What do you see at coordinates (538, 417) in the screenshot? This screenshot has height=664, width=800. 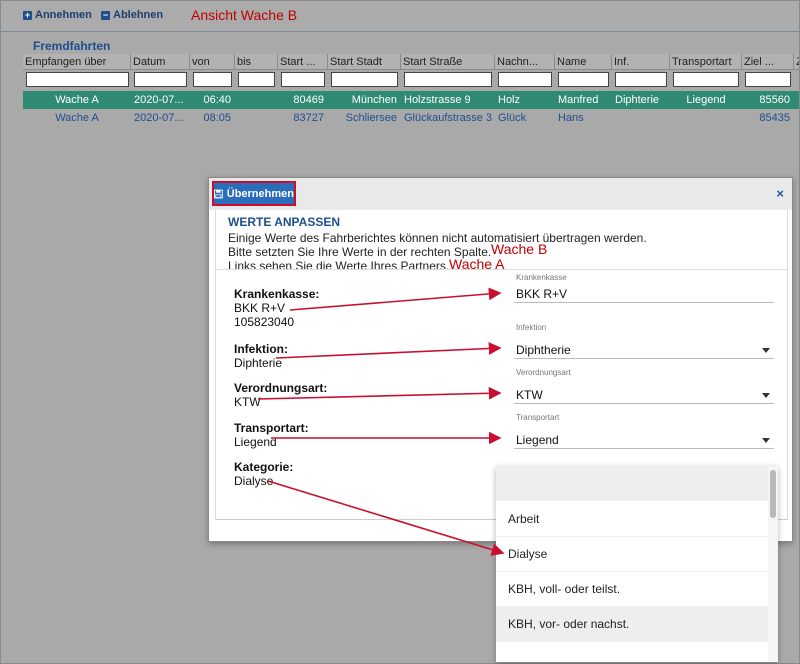 I see `transportart-field-caption: Transportart` at bounding box center [538, 417].